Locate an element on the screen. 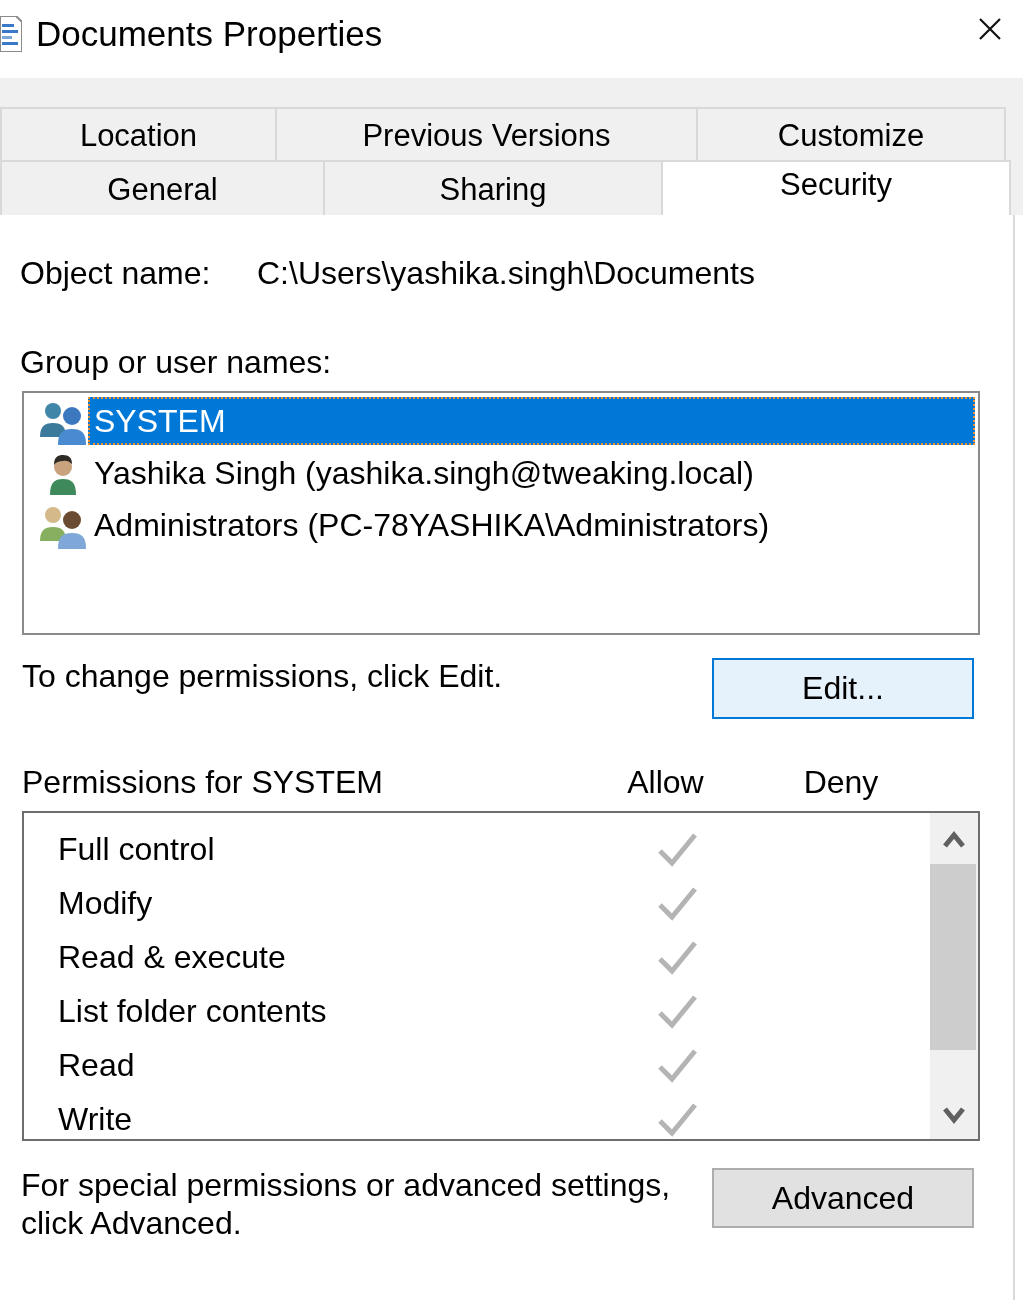  scroll-up-icon is located at coordinates (954, 839).